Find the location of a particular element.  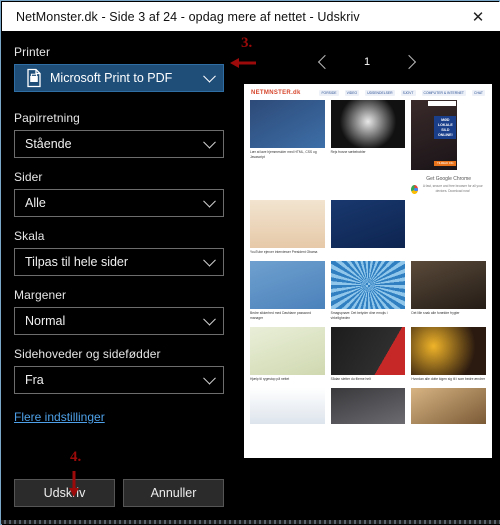

nav-item: VIDEO is located at coordinates (352, 93).